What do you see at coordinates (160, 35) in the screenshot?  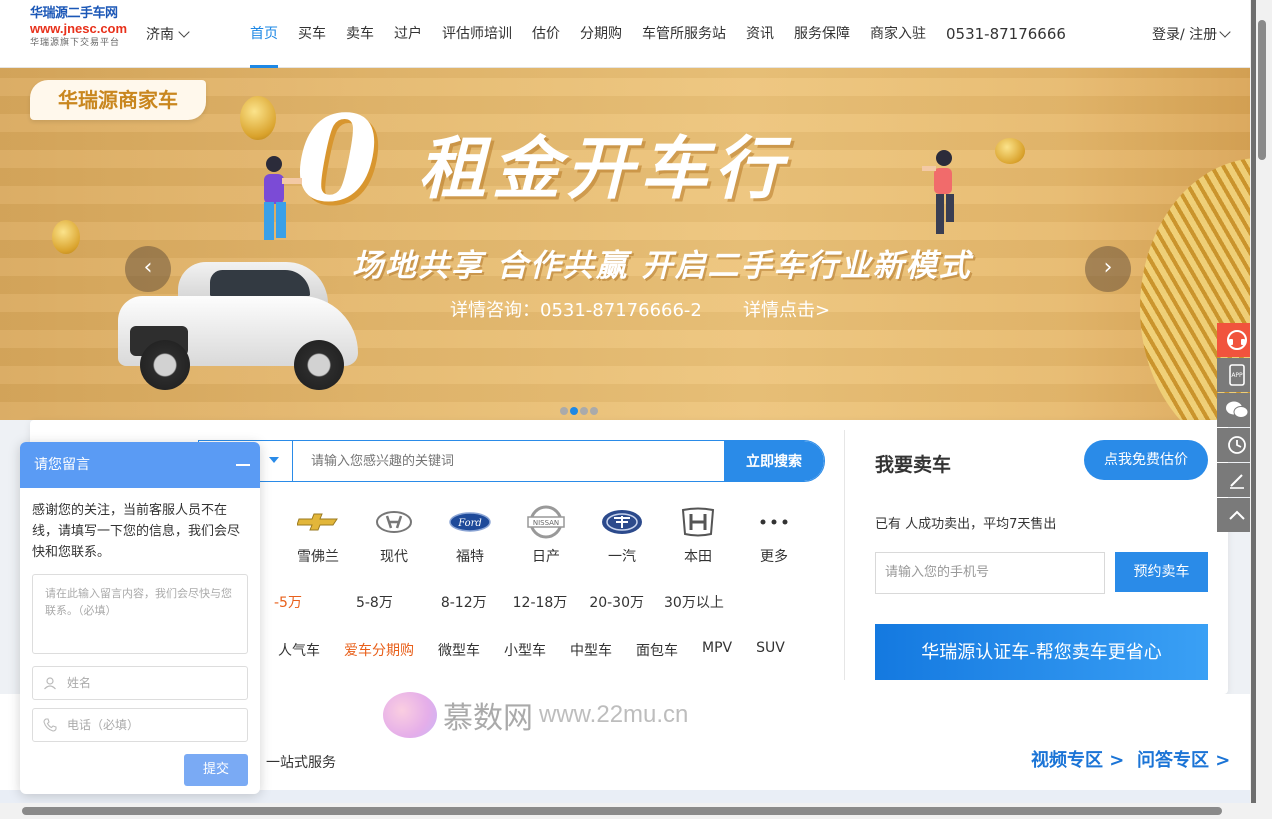 I see `city-label: 济南` at bounding box center [160, 35].